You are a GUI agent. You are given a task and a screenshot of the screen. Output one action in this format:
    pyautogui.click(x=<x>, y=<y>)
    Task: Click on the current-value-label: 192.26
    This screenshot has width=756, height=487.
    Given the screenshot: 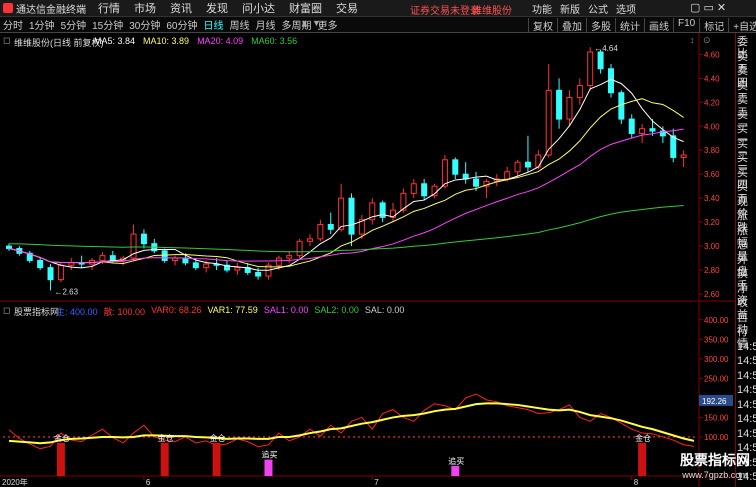 What is the action you would take?
    pyautogui.click(x=714, y=401)
    